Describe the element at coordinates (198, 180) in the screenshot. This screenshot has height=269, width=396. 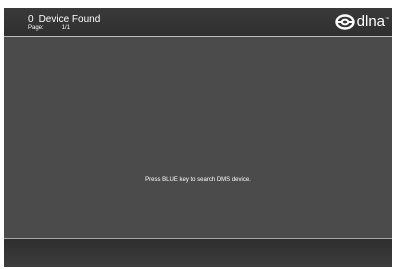
I see `search-hint-message: Press BLUE key to search DMS device.` at that location.